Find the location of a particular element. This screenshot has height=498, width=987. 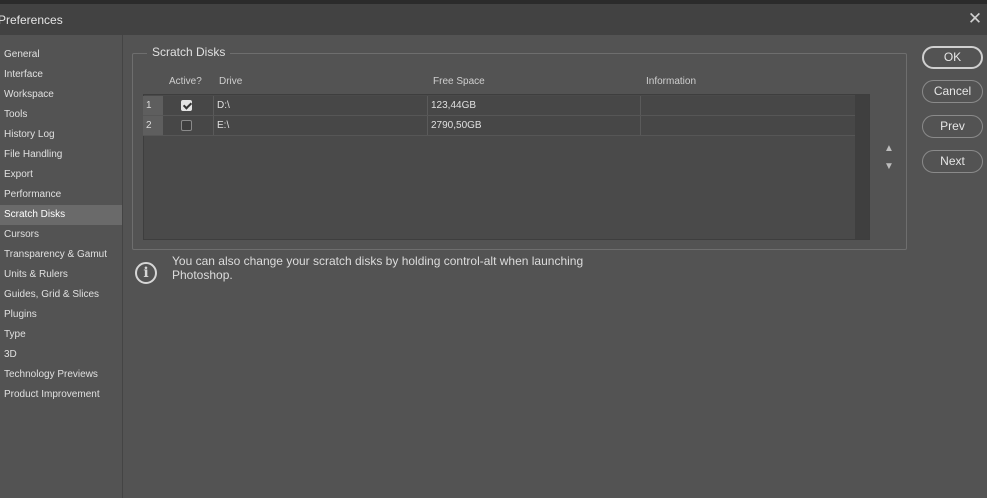

sidebar-item-guides-grid-slices: Guides, Grid & Slices is located at coordinates (61, 295).